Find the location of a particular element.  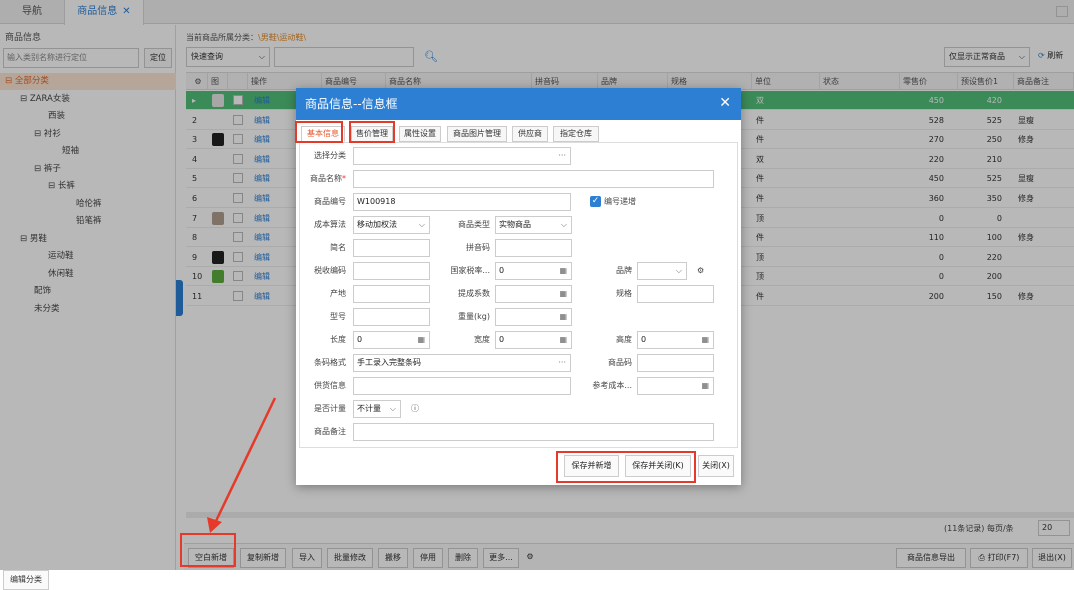

supplier-field is located at coordinates (462, 386).